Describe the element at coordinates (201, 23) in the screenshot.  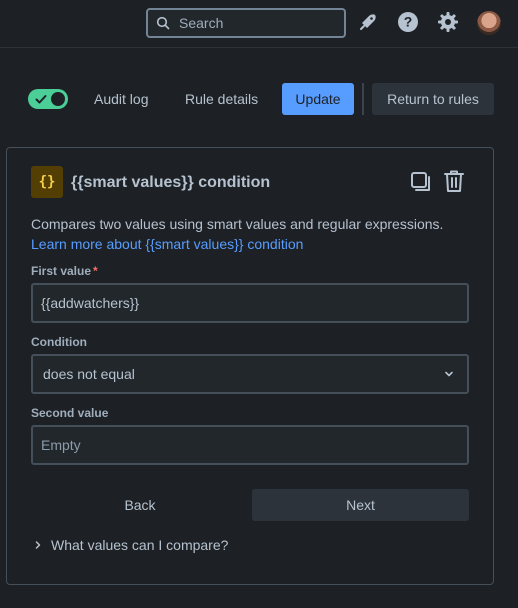
I see `search-placeholder: Search` at that location.